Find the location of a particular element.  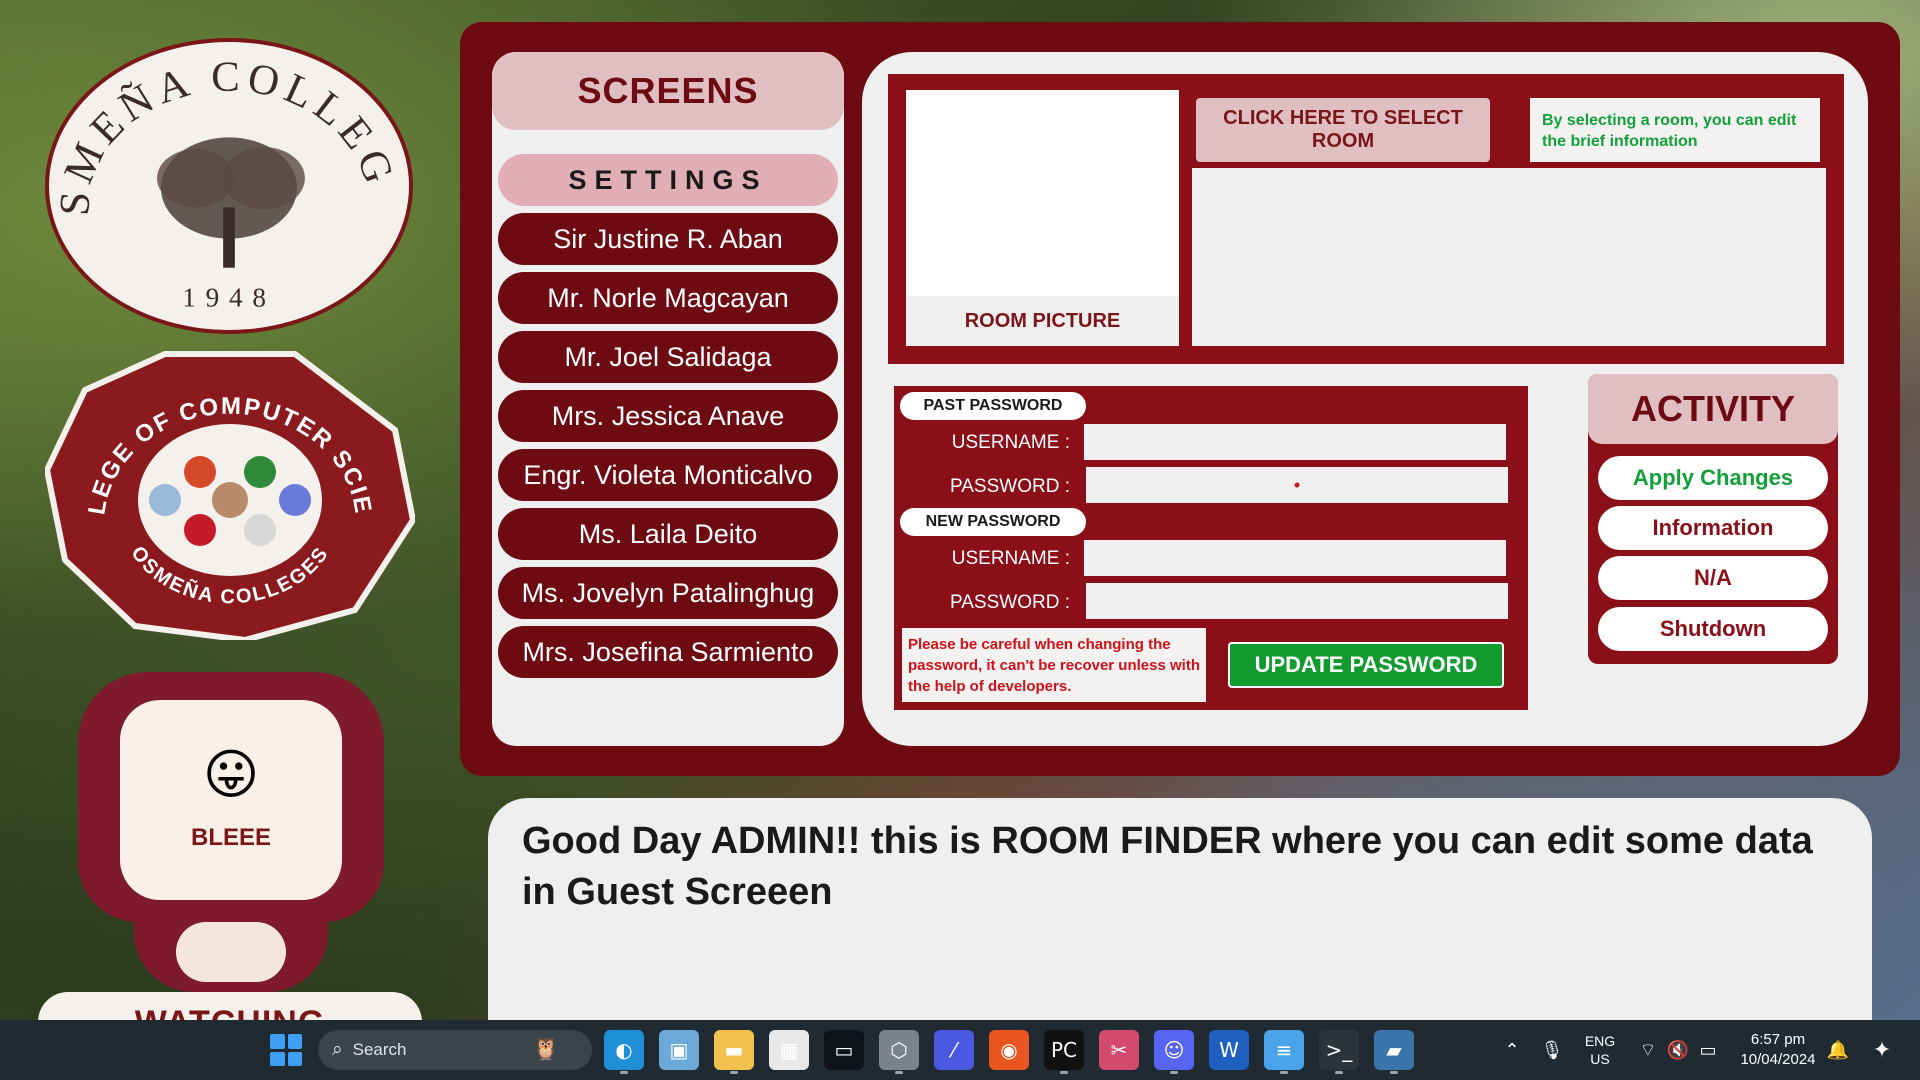

mascot-body is located at coordinates (231, 952).